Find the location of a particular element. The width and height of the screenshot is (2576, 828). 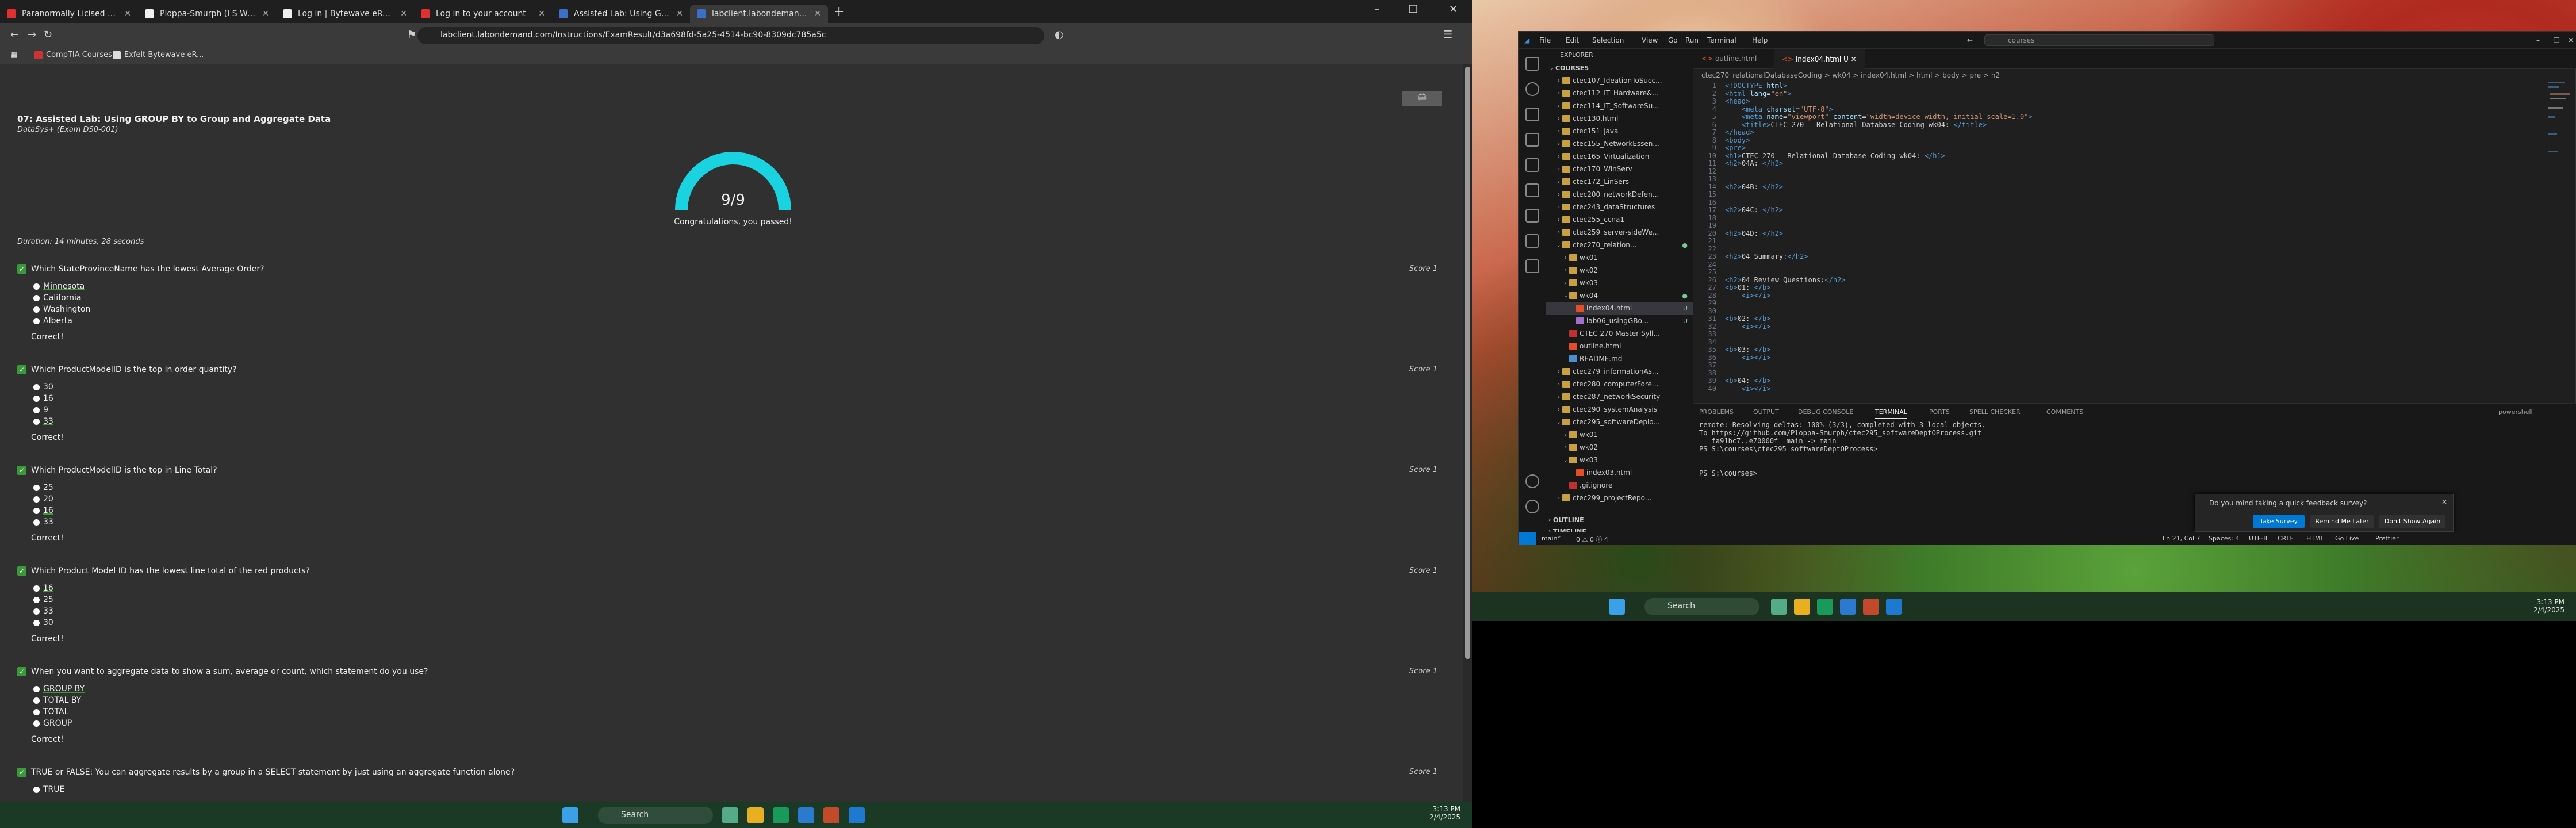

print-button: 🖨 is located at coordinates (1422, 98).